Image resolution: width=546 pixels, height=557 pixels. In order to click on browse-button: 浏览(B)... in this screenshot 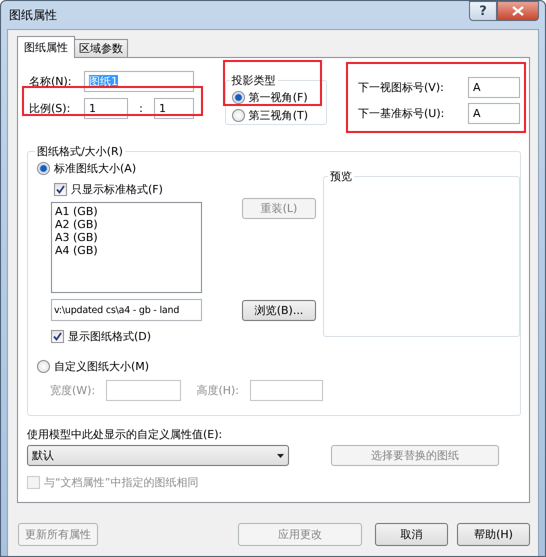, I will do `click(279, 310)`.